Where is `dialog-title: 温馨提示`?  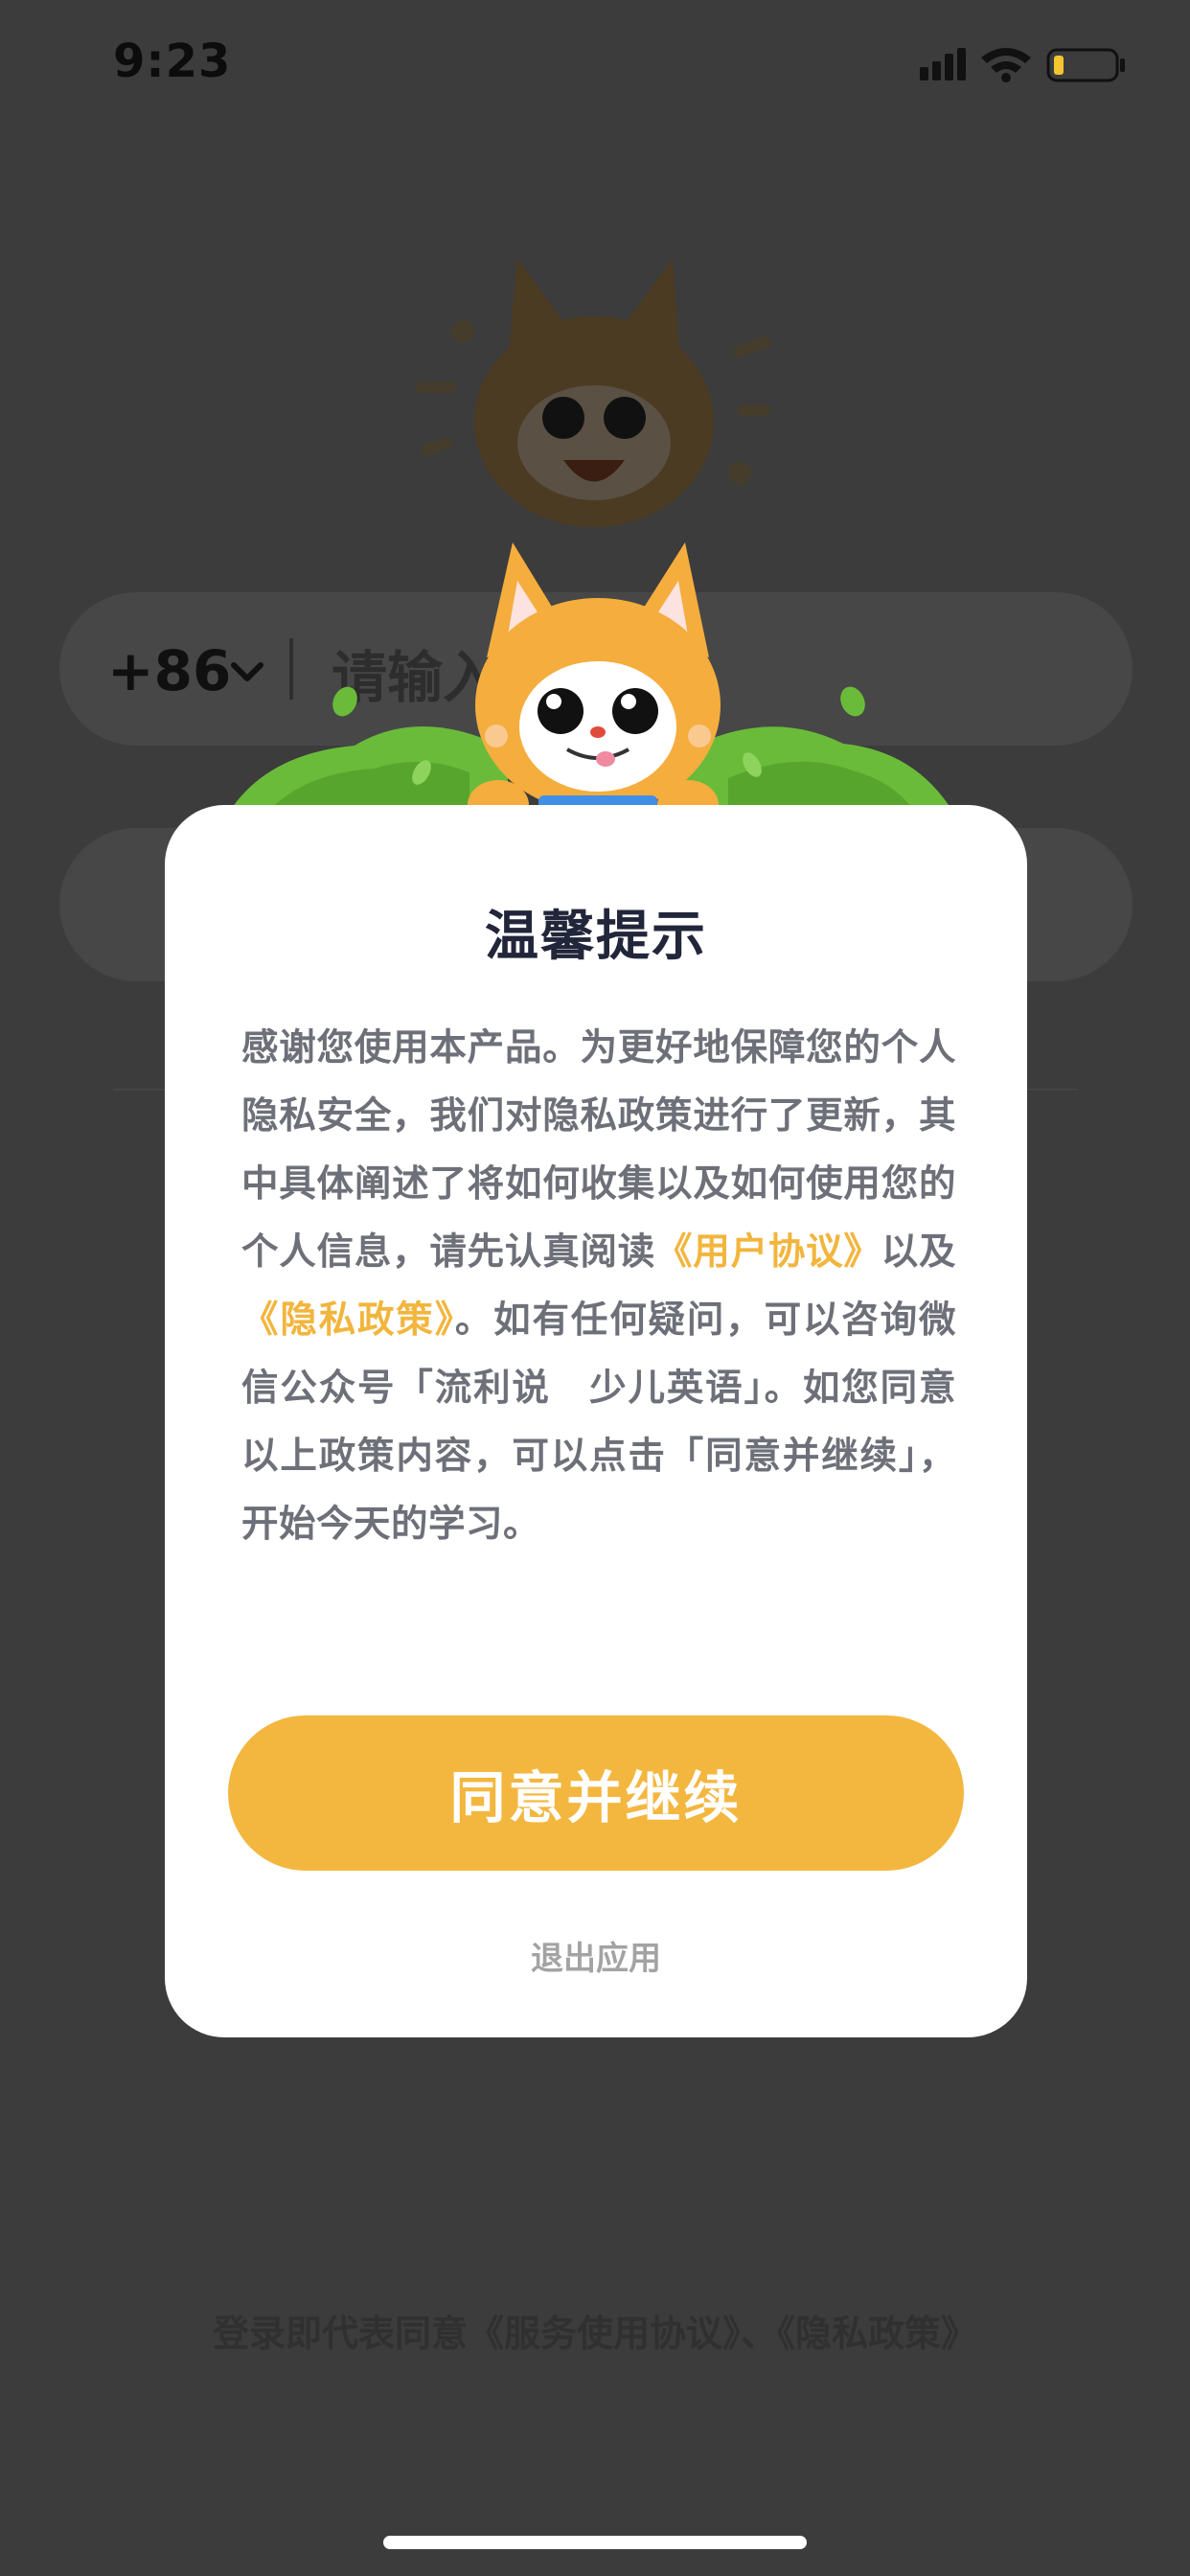
dialog-title: 温馨提示 is located at coordinates (596, 937).